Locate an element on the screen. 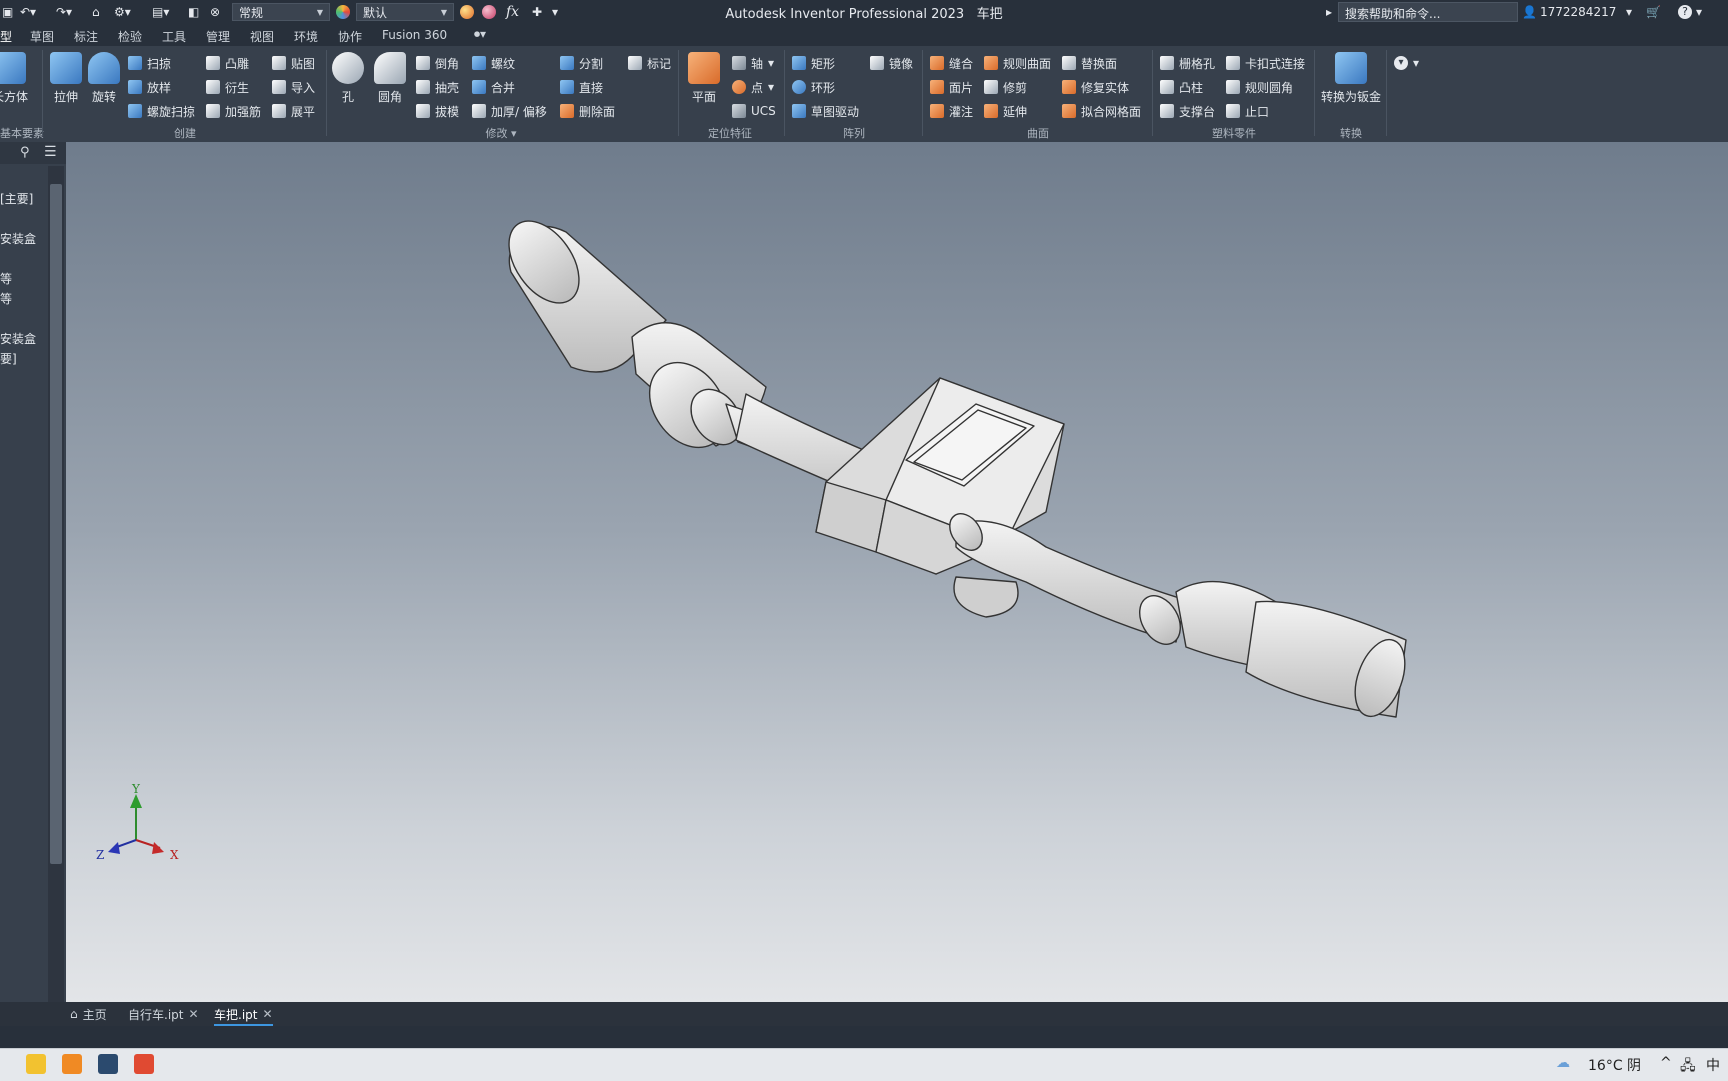  direct-edit-button: 直接 is located at coordinates (581, 87).